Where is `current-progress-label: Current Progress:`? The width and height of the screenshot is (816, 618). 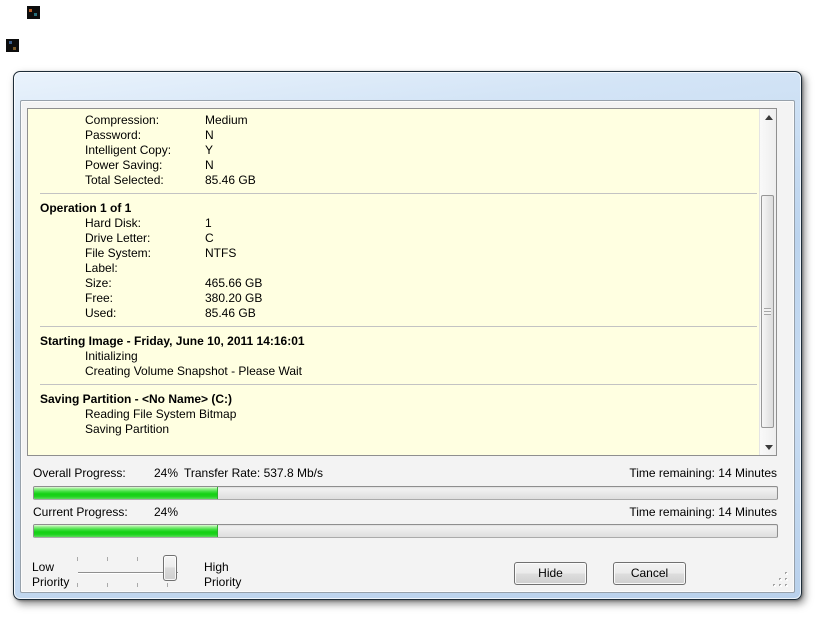
current-progress-label: Current Progress: is located at coordinates (80, 512).